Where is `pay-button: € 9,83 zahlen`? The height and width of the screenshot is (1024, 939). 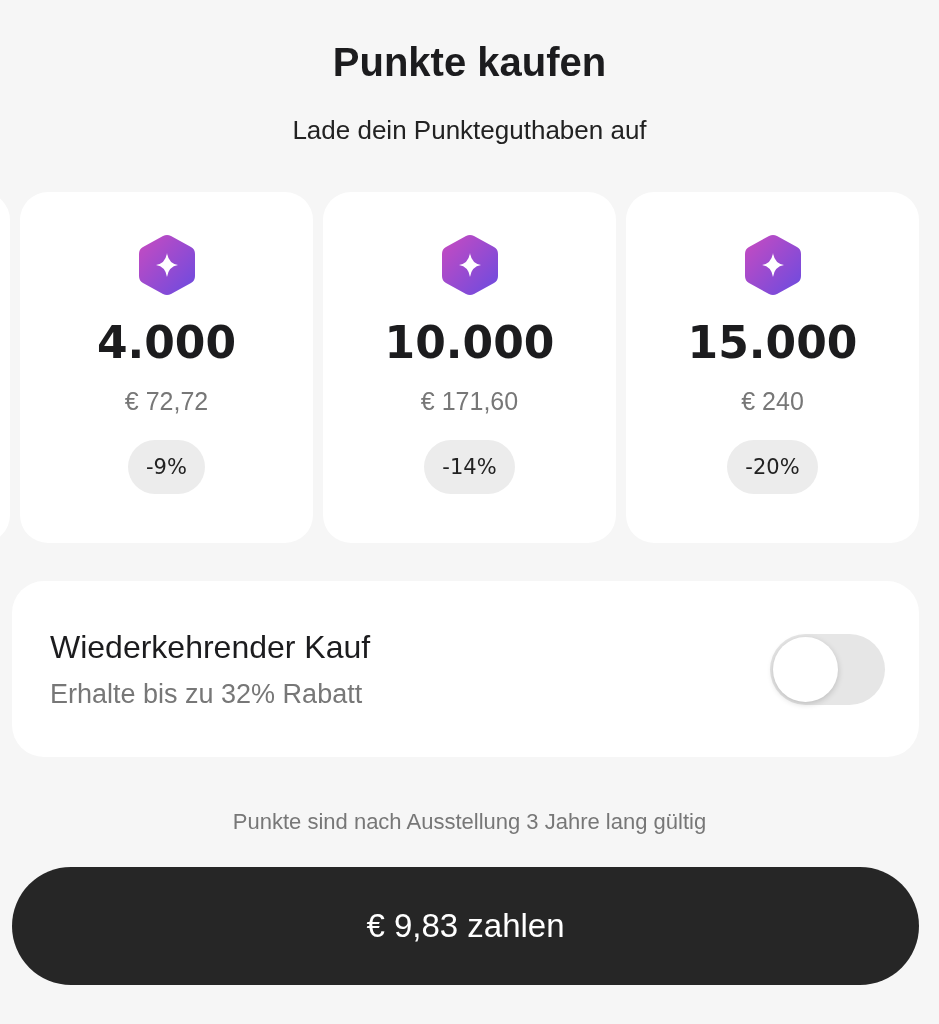
pay-button: € 9,83 zahlen is located at coordinates (465, 926).